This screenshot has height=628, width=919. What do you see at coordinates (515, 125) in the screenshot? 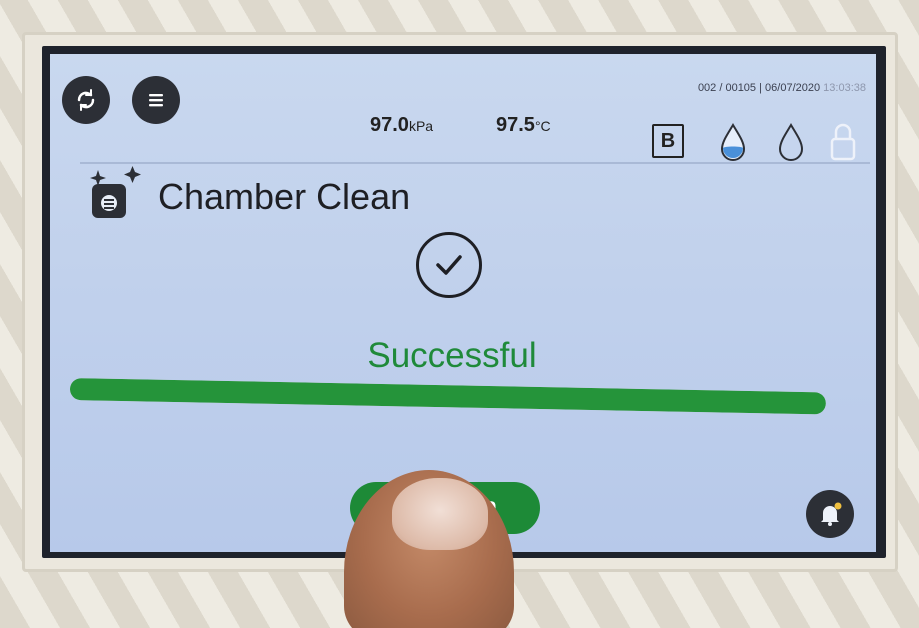
I see `temperature-value: 97.5` at bounding box center [515, 125].